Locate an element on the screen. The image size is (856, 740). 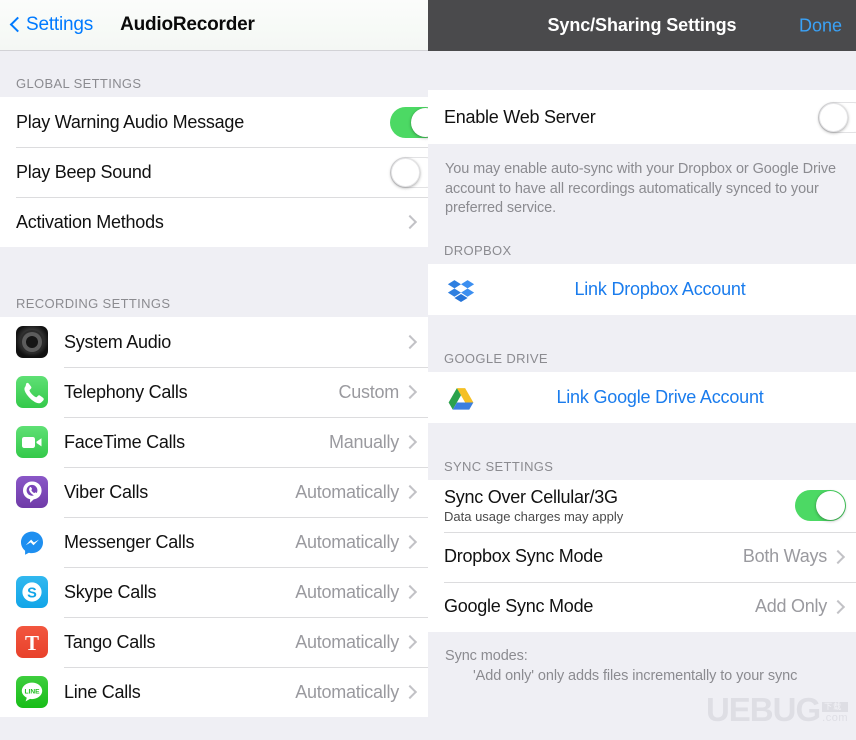
watermark: UEBUG 下载 .com is located at coordinates (777, 709).